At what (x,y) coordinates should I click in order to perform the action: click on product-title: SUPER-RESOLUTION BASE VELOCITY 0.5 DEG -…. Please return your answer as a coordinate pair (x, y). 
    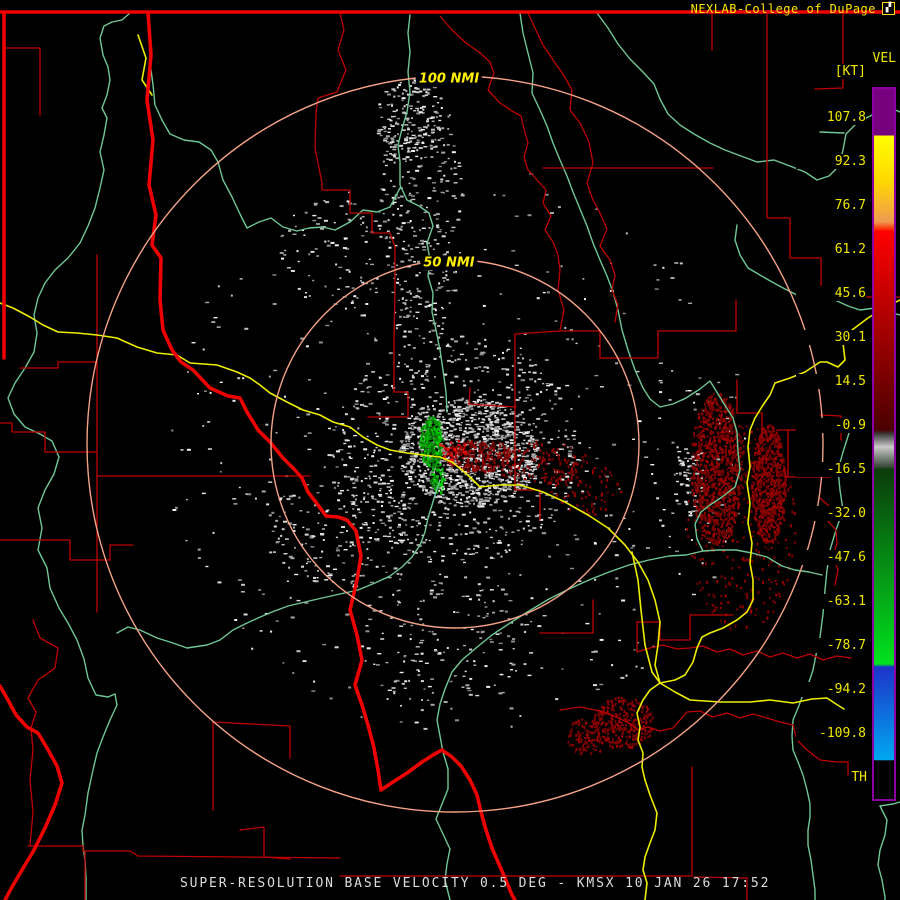
    Looking at the image, I should click on (475, 883).